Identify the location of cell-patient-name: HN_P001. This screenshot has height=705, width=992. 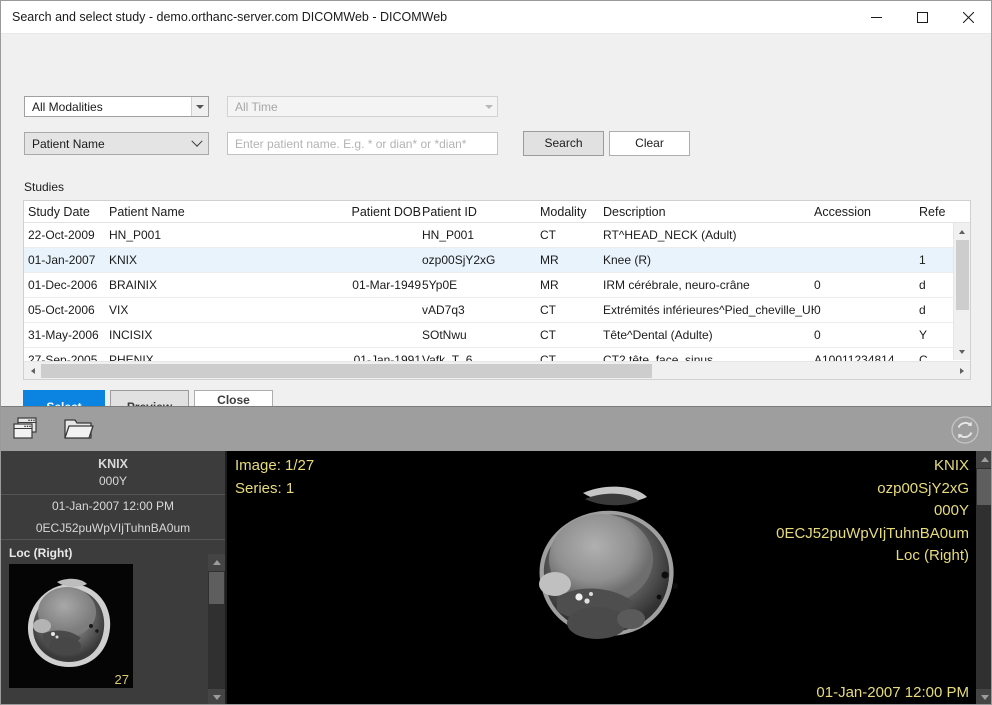
(135, 235).